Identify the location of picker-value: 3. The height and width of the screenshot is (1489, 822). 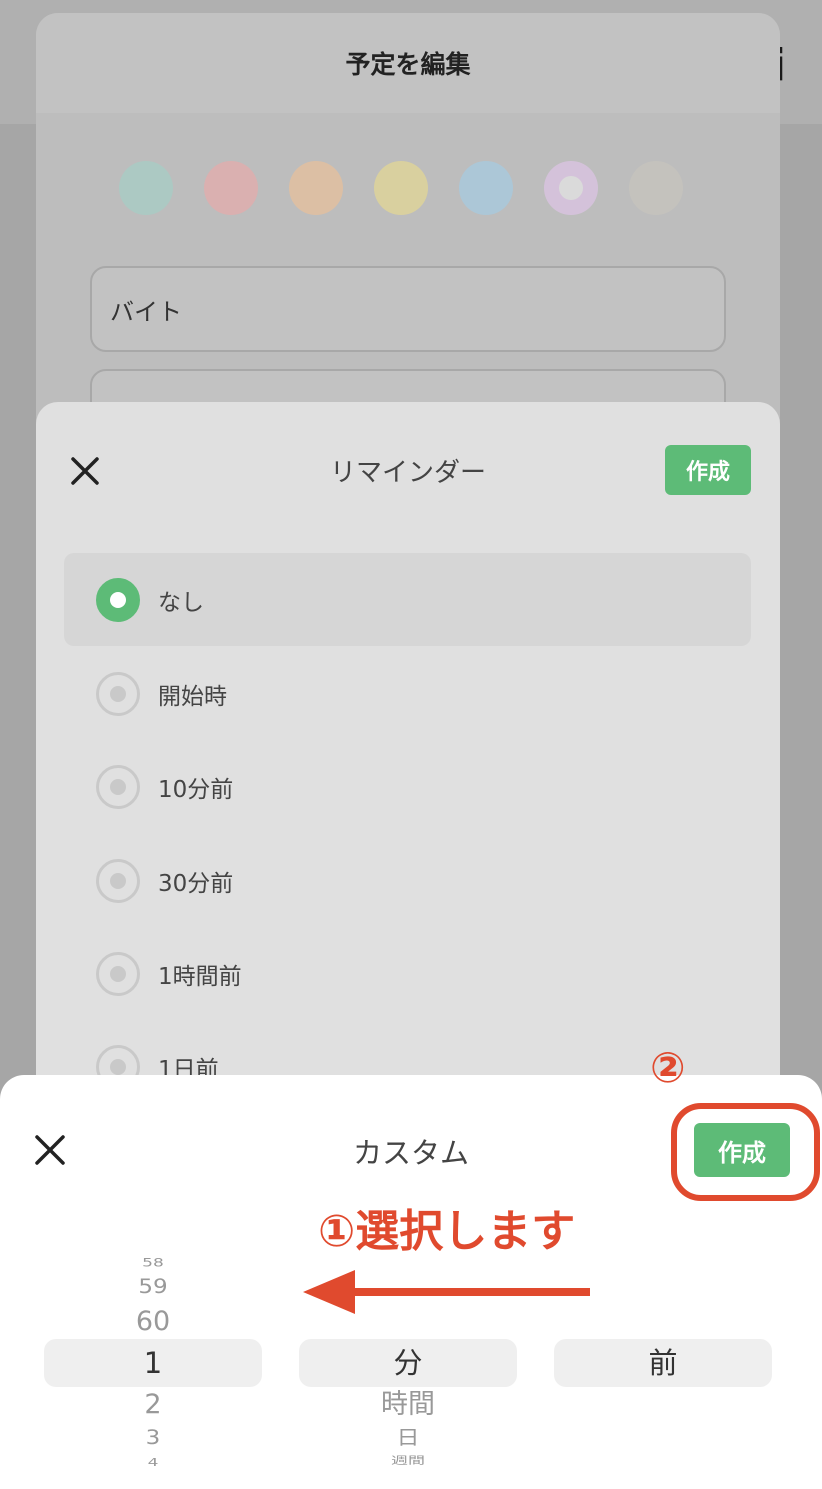
(153, 1438).